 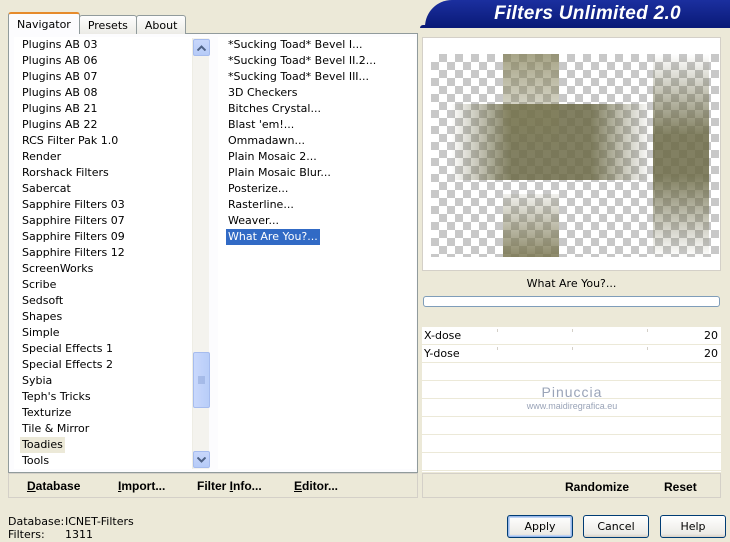 I want to click on list-item: Teph's Tricks, so click(x=111, y=397).